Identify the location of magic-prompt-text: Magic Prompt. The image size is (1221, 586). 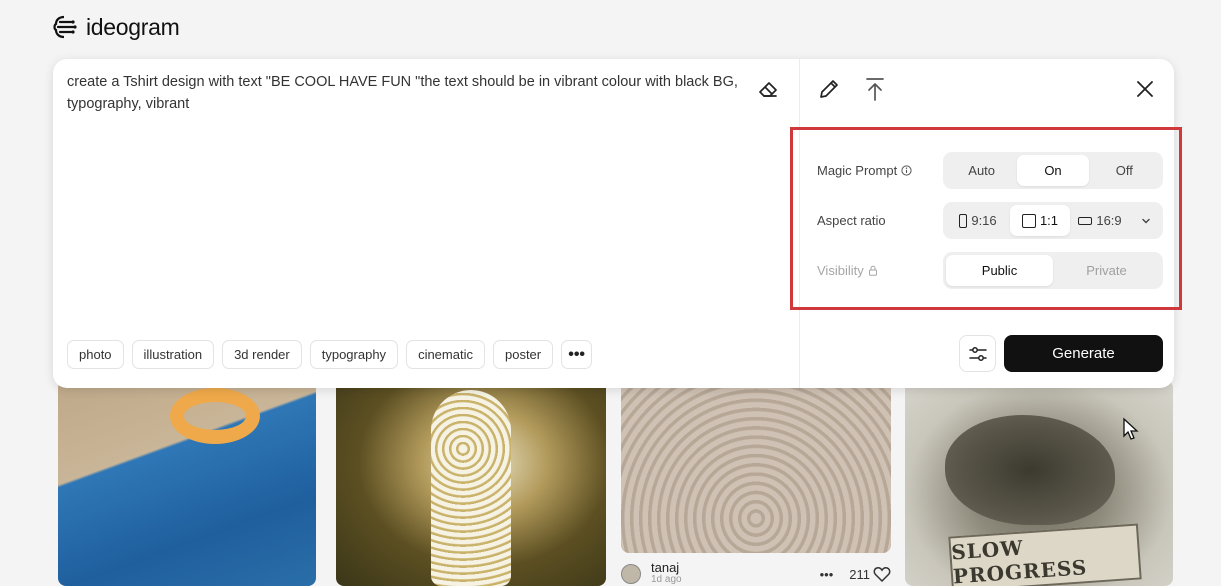
(857, 170).